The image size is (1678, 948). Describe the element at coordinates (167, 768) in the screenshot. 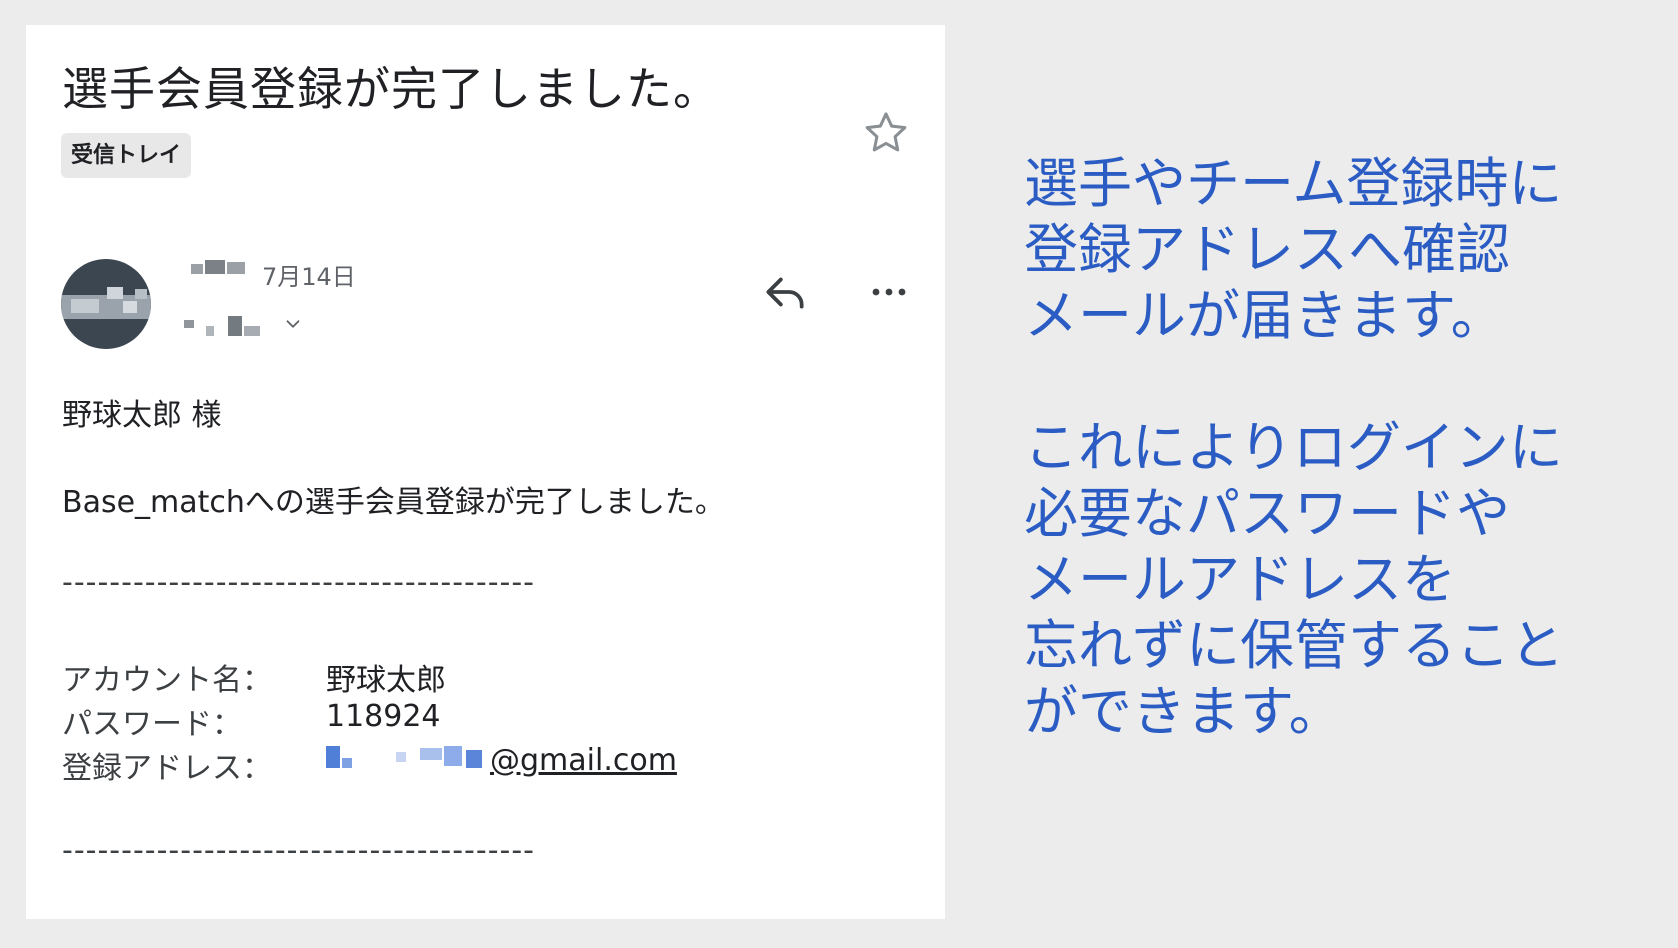

I see `registered-address-label: 登録アドレス：` at that location.